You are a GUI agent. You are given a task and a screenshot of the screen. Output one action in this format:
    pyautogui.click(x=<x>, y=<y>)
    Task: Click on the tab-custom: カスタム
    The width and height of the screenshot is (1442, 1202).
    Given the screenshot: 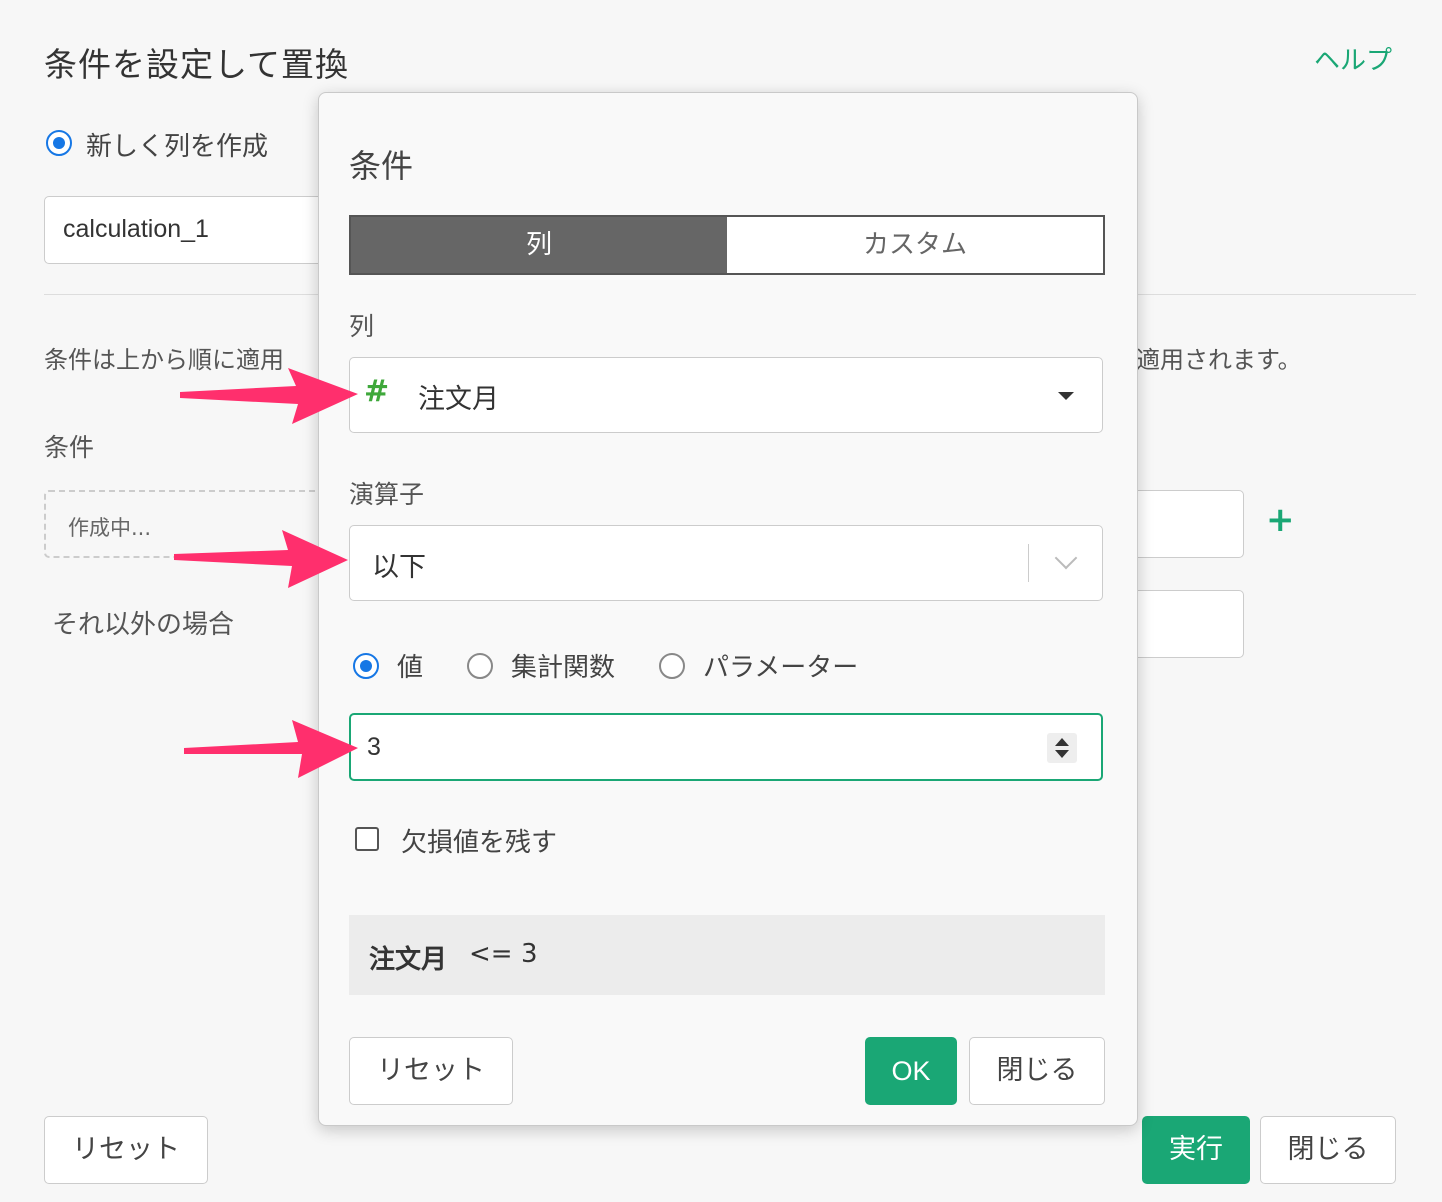 What is the action you would take?
    pyautogui.click(x=915, y=245)
    